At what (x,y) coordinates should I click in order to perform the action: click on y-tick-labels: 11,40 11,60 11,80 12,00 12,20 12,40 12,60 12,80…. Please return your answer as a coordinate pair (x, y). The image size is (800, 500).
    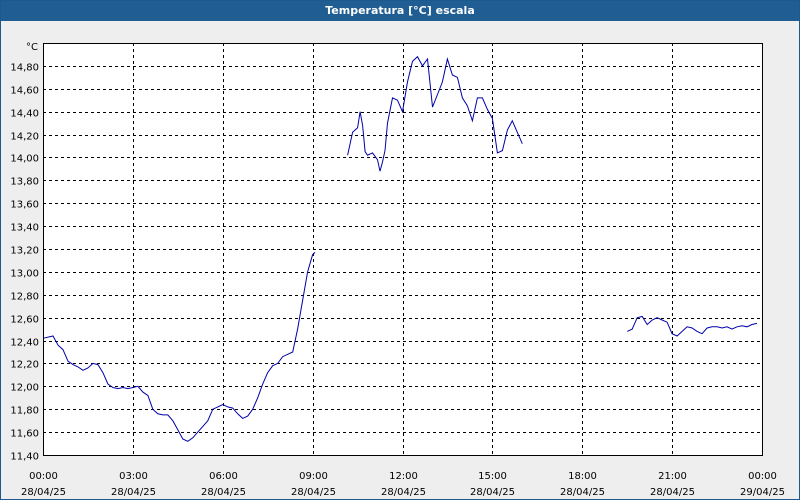
    Looking at the image, I should click on (24, 263).